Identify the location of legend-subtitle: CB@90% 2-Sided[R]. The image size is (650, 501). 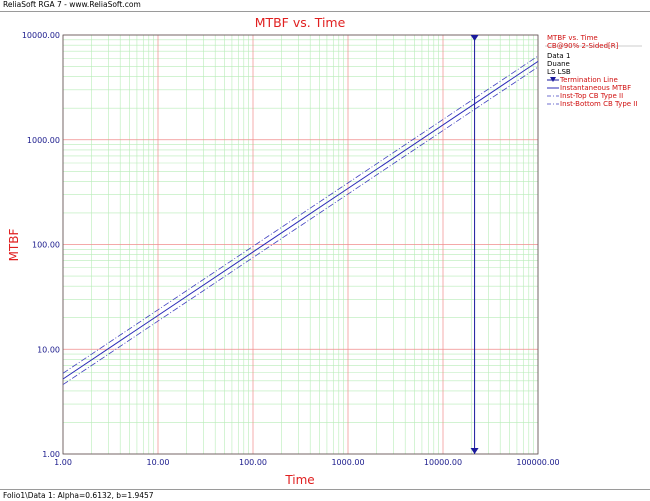
(583, 46).